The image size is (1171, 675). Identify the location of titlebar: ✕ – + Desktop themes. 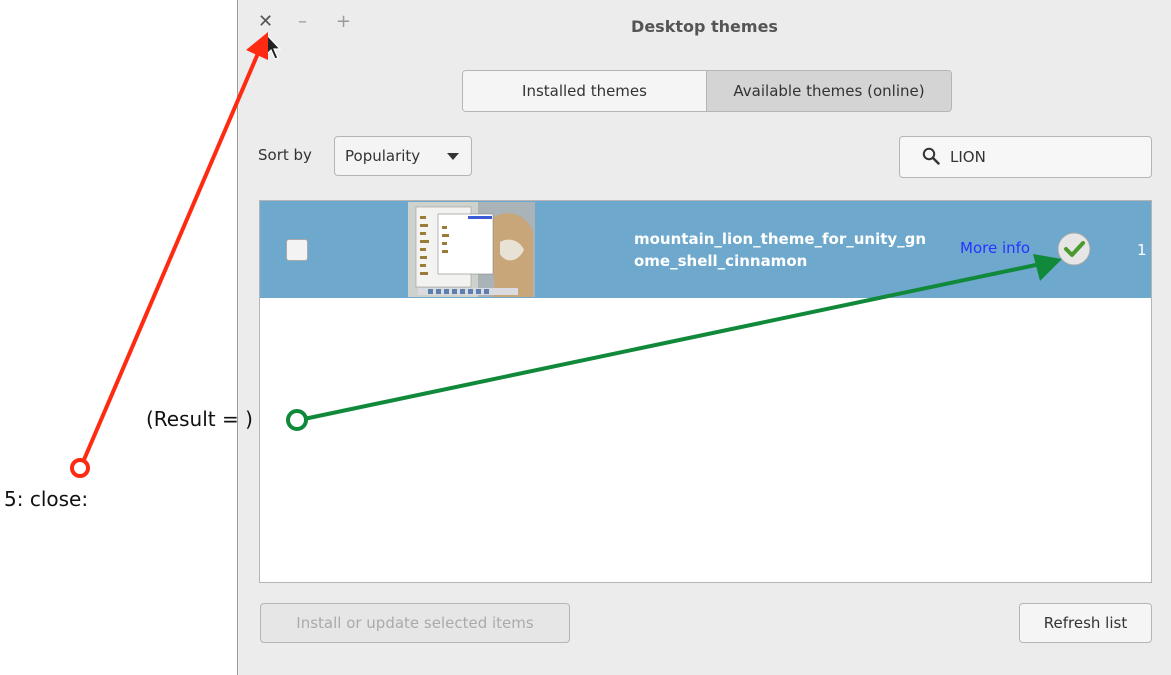
(704, 30).